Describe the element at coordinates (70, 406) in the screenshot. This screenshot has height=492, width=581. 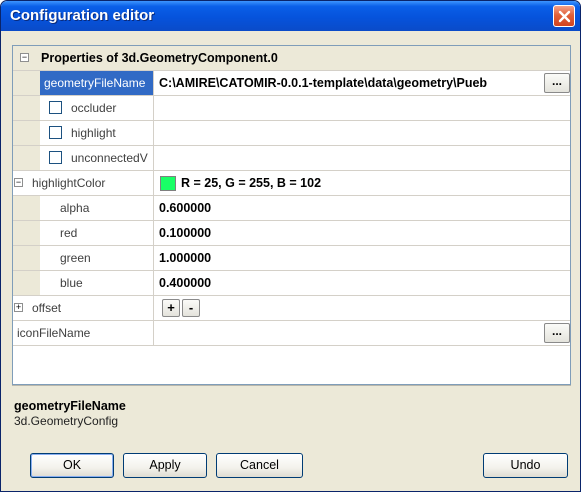
I see `description-title: geometryFileName` at that location.